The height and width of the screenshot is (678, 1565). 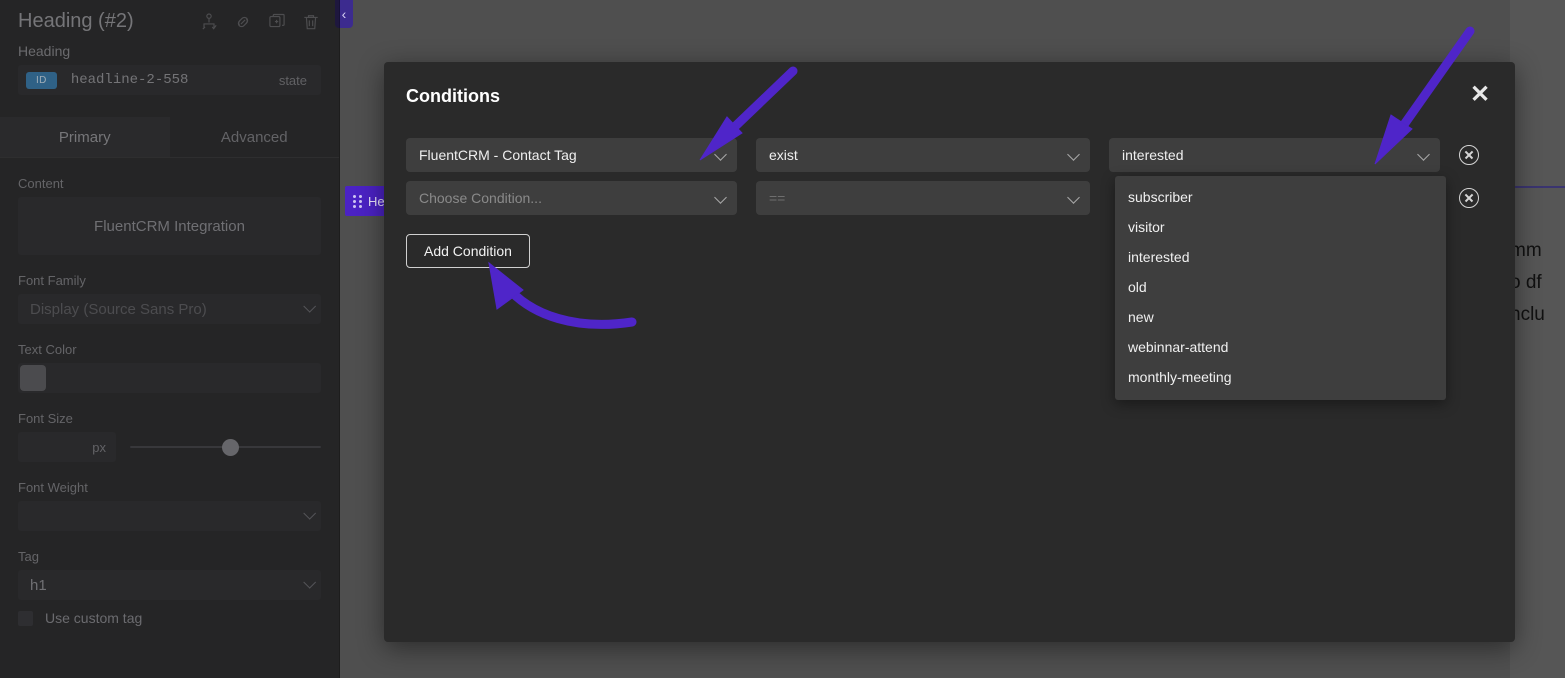 I want to click on font-weight-select, so click(x=169, y=516).